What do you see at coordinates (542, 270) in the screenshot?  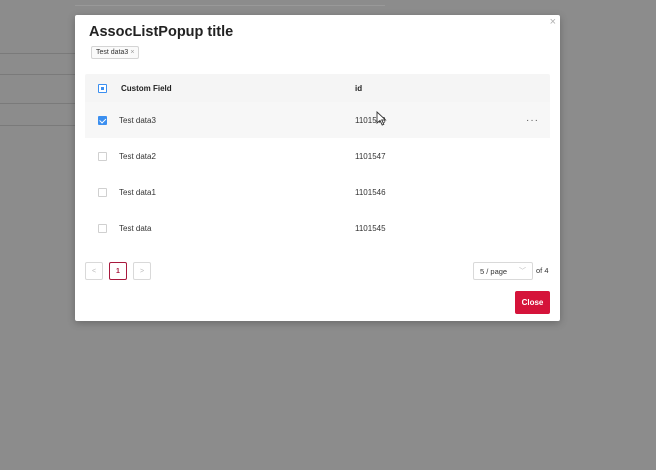 I see `total-pages-label: of 4` at bounding box center [542, 270].